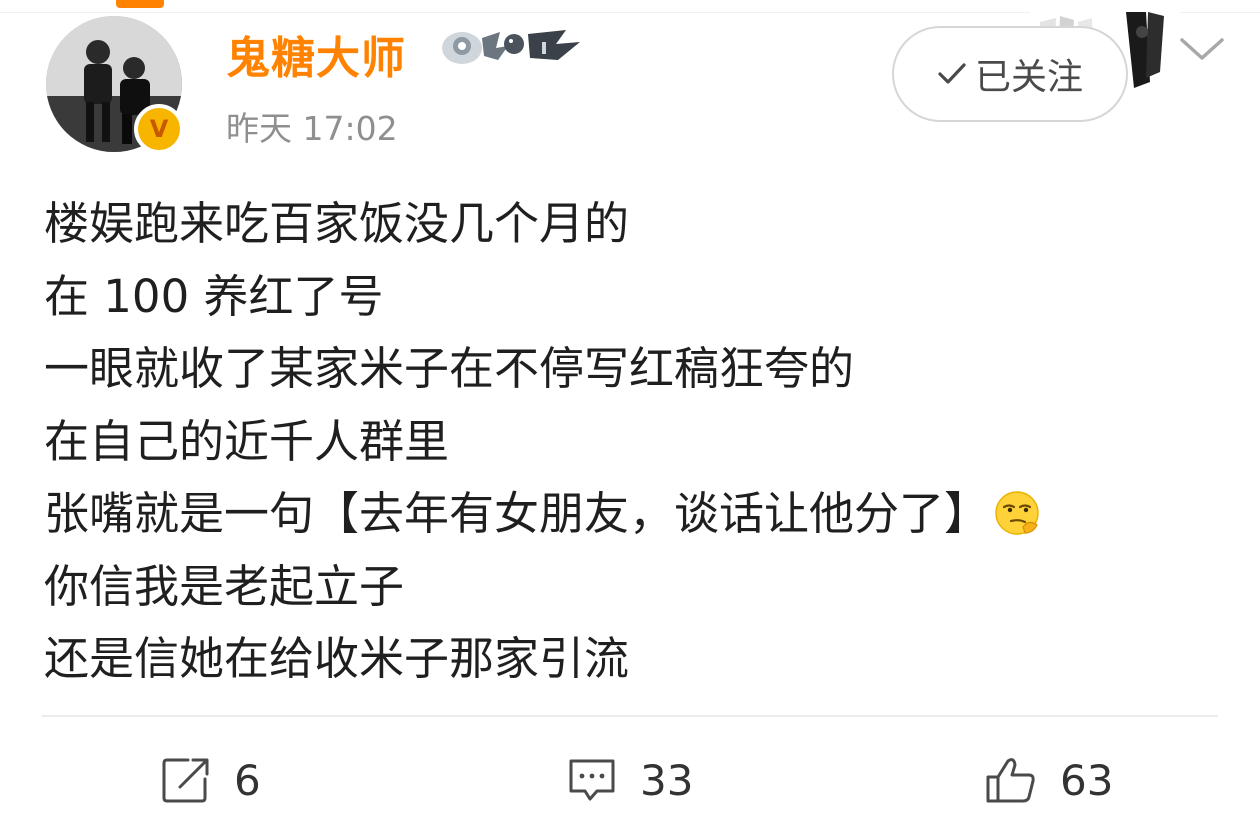 This screenshot has height=840, width=1260. Describe the element at coordinates (140, 4) in the screenshot. I see `top-tab-indicator` at that location.